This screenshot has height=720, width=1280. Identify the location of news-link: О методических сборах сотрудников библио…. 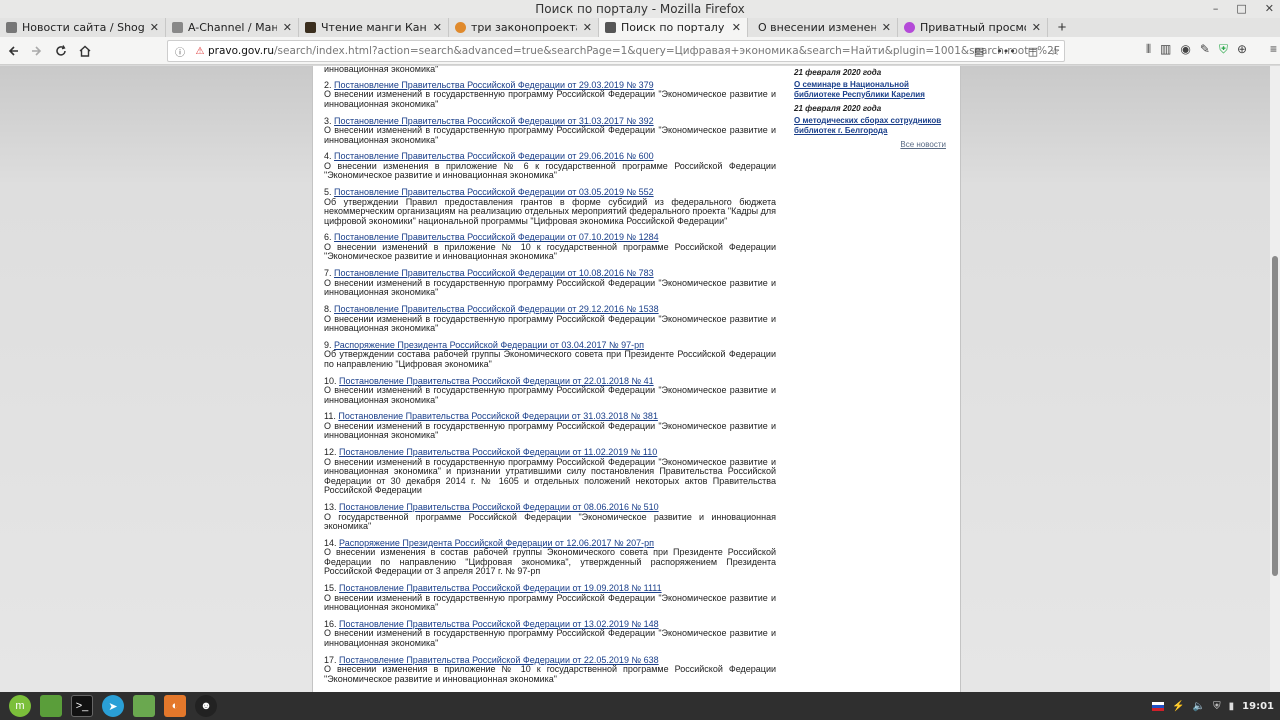
(870, 125).